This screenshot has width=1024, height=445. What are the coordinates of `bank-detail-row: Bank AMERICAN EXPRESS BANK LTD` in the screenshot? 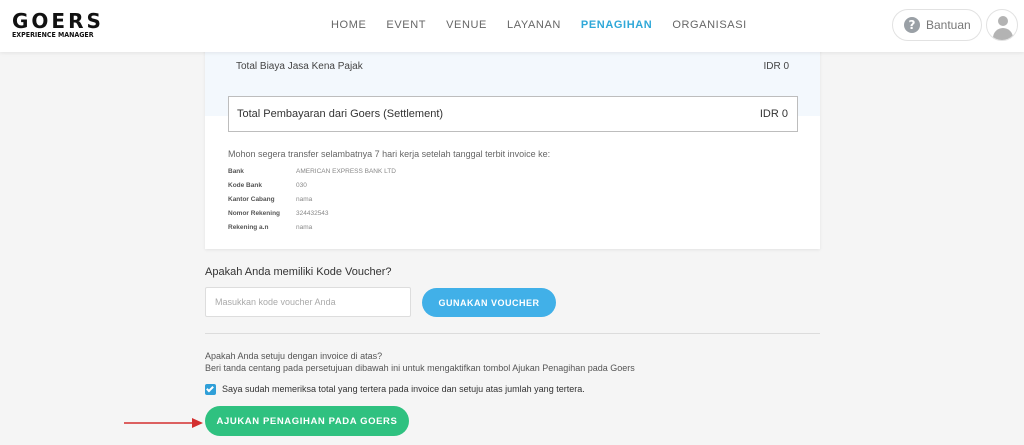 It's located at (312, 171).